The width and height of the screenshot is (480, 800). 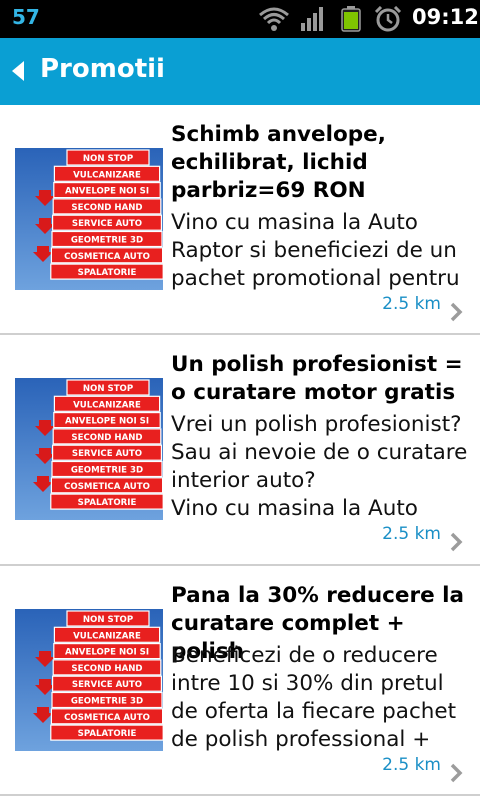 What do you see at coordinates (240, 71) in the screenshot?
I see `action-bar: Promotii` at bounding box center [240, 71].